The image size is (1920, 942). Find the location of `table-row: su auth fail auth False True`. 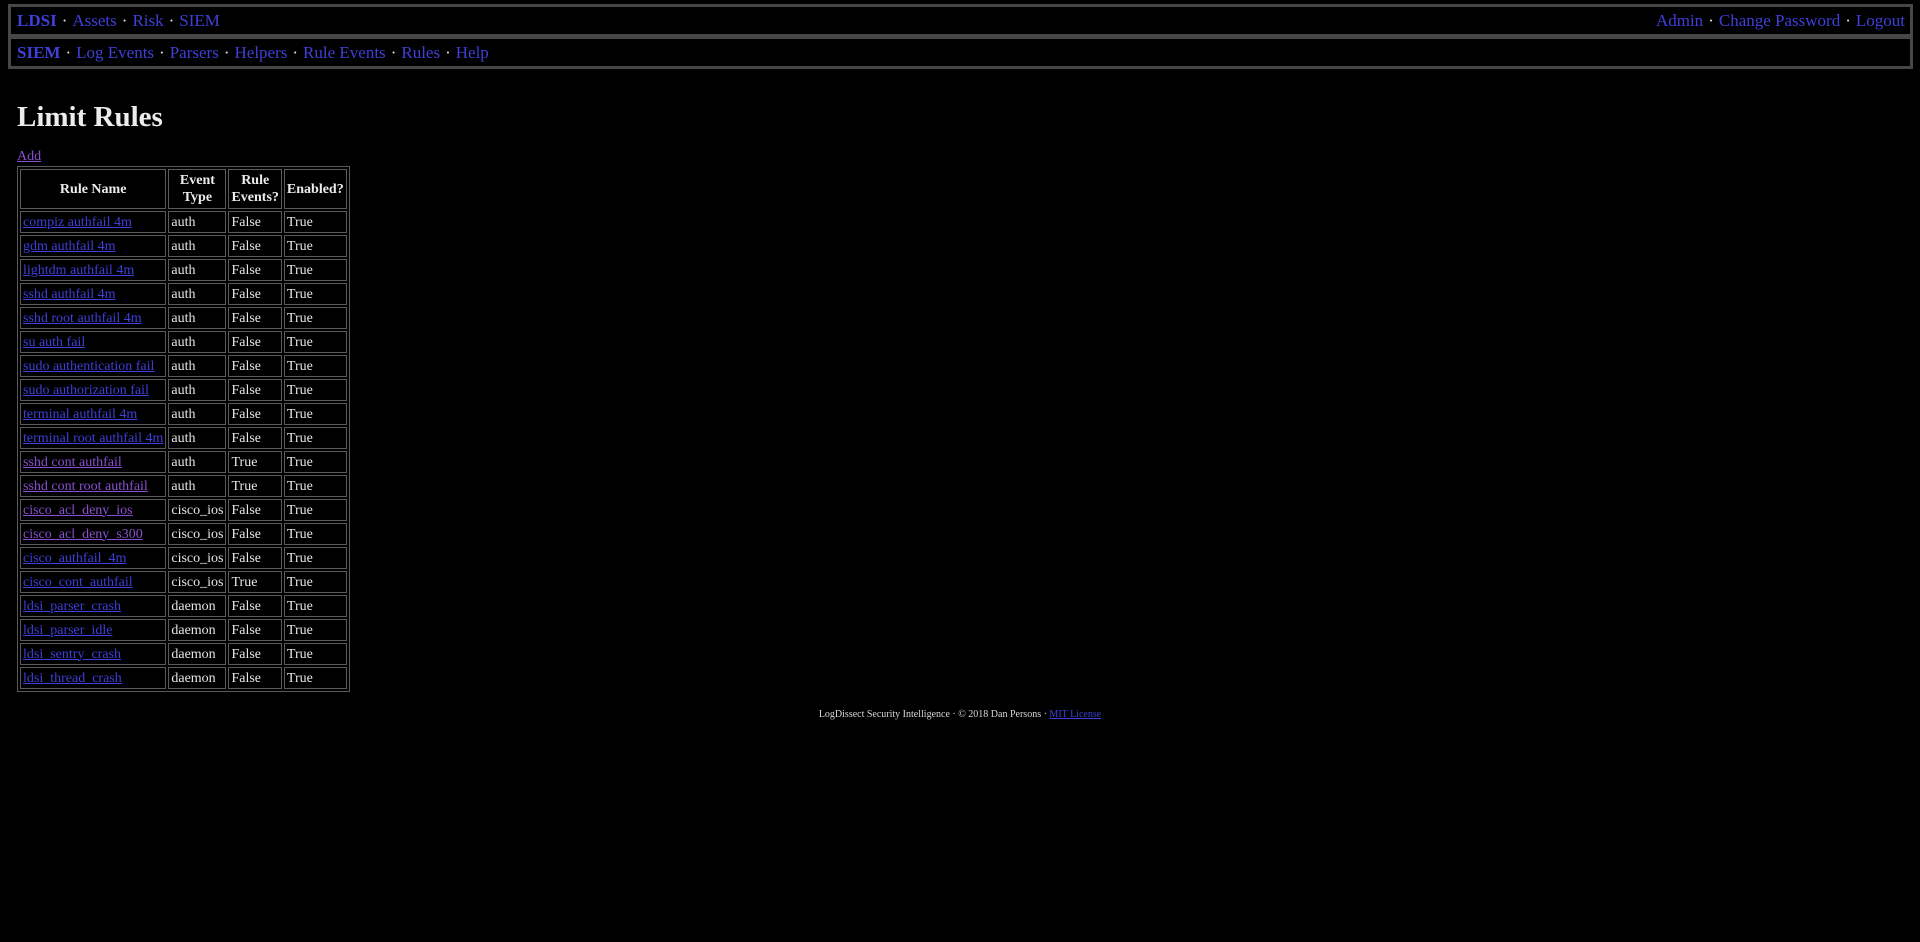

table-row: su auth fail auth False True is located at coordinates (183, 342).